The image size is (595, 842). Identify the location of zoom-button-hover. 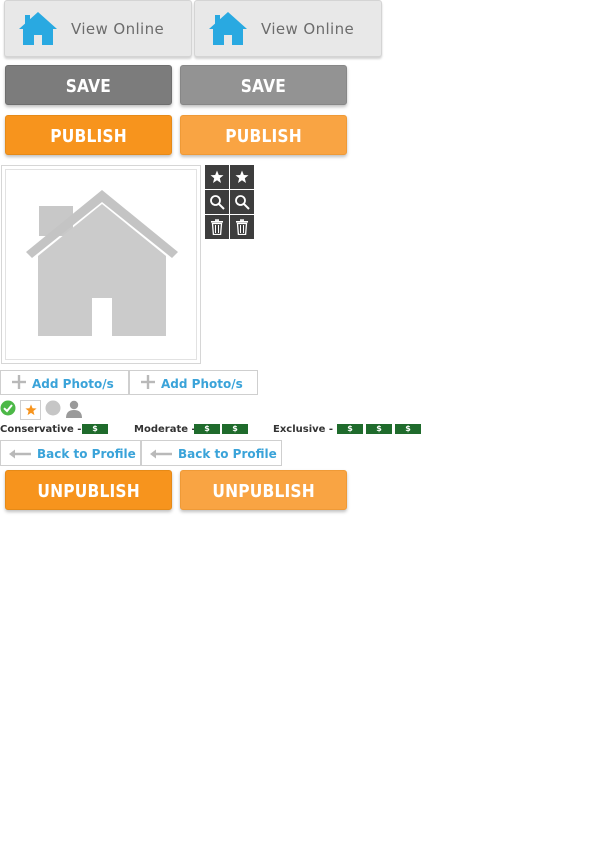
(242, 202).